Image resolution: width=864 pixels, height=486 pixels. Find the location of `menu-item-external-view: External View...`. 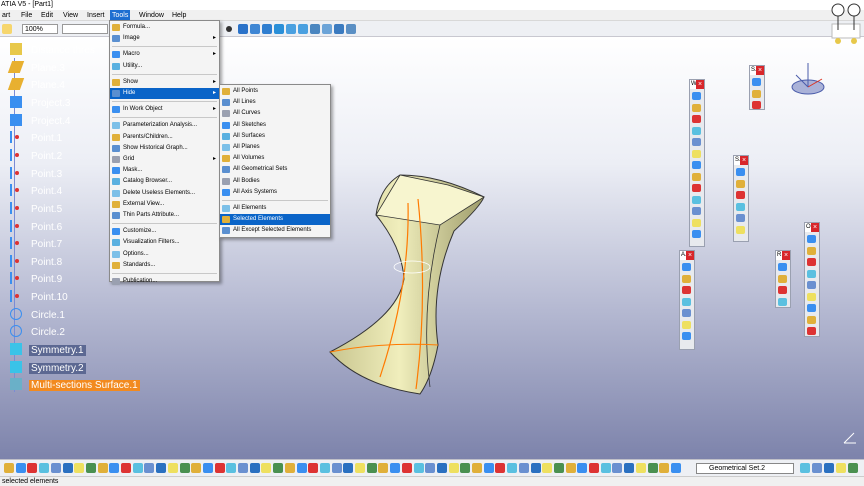

menu-item-external-view: External View... is located at coordinates (164, 204).